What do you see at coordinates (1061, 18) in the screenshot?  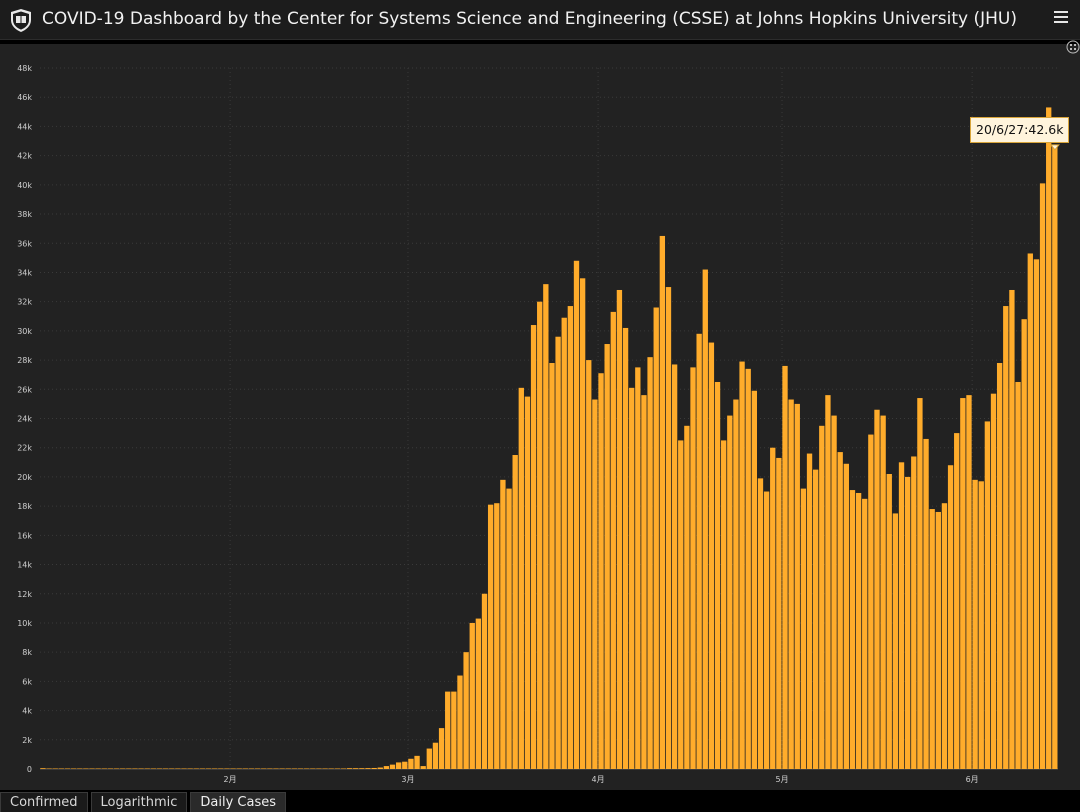 I see `hamburger-menu-icon` at bounding box center [1061, 18].